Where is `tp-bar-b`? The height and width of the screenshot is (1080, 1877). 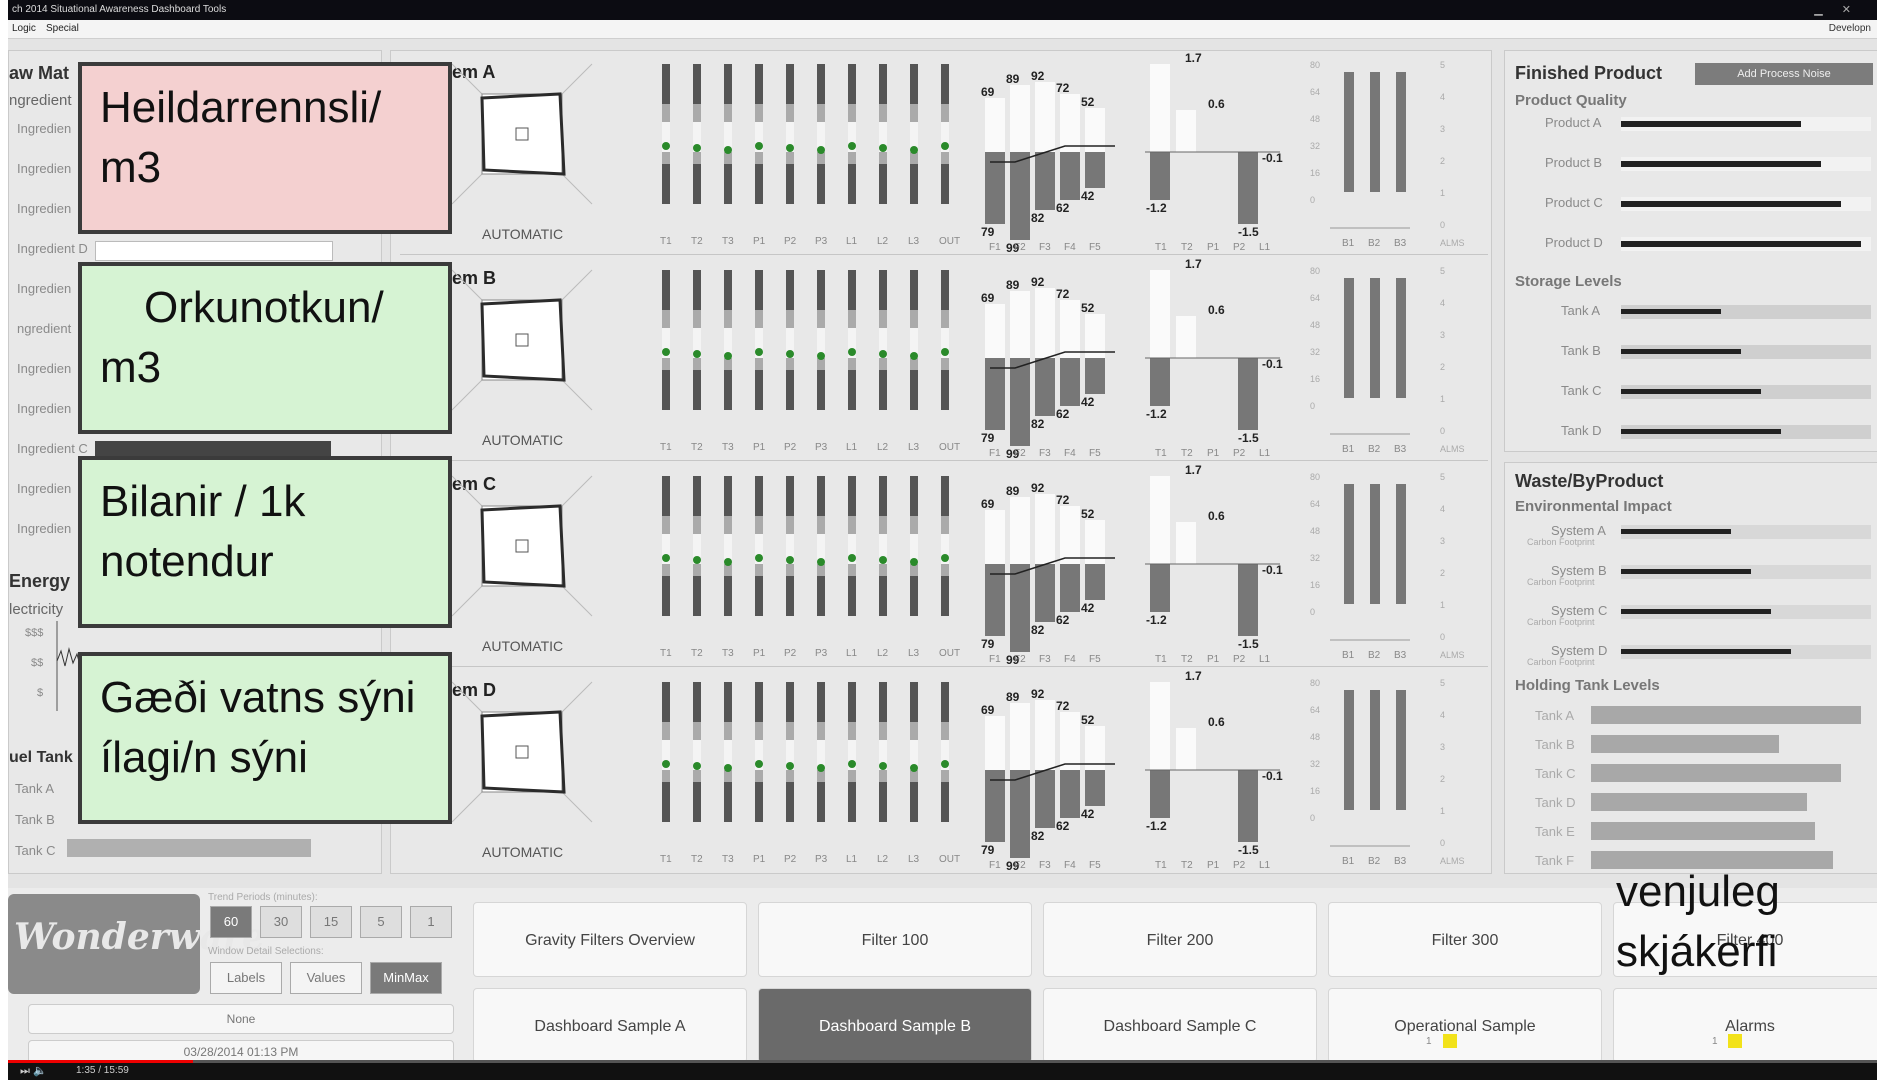 tp-bar-b is located at coordinates (1186, 131).